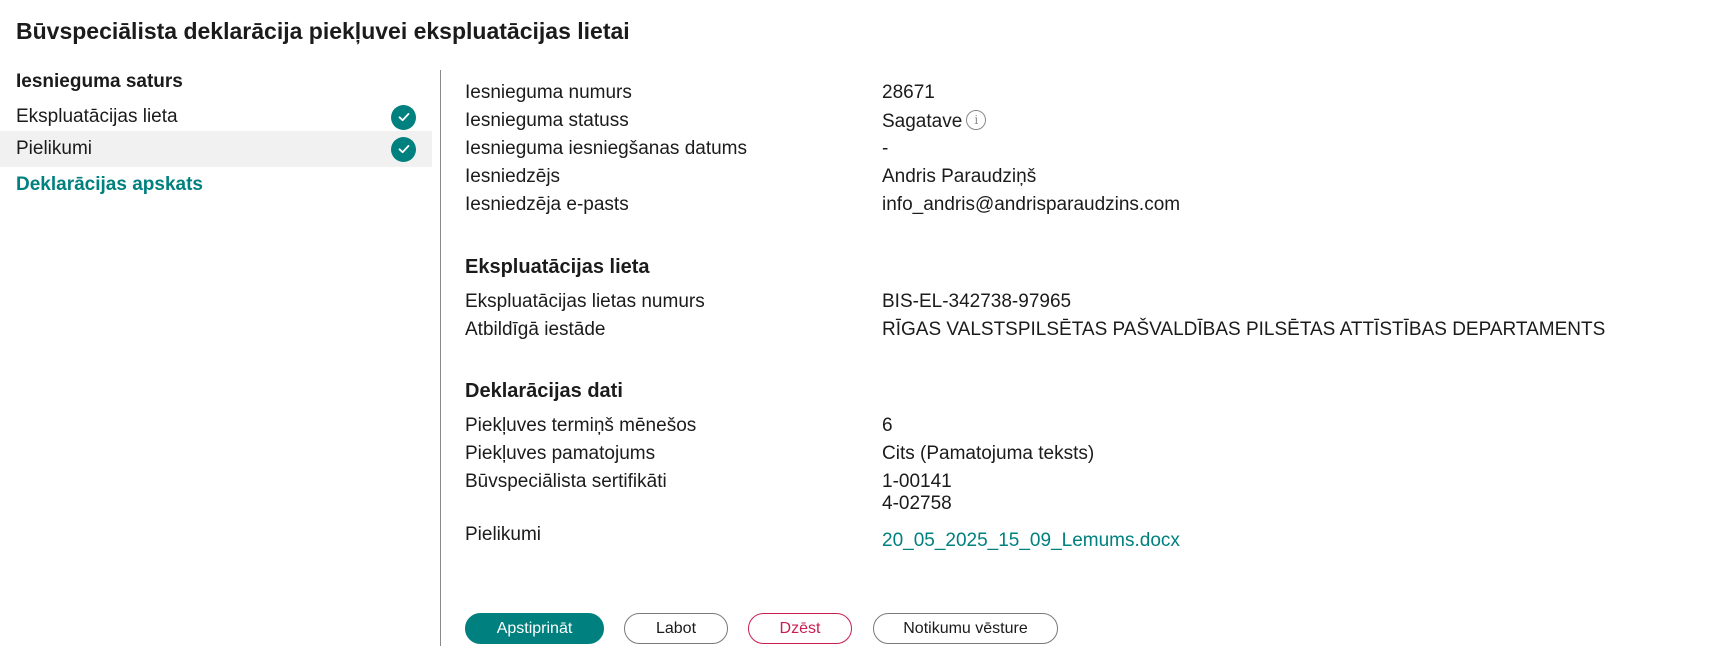  Describe the element at coordinates (566, 481) in the screenshot. I see `field-label: Būvspeciālista sertifikāti` at that location.